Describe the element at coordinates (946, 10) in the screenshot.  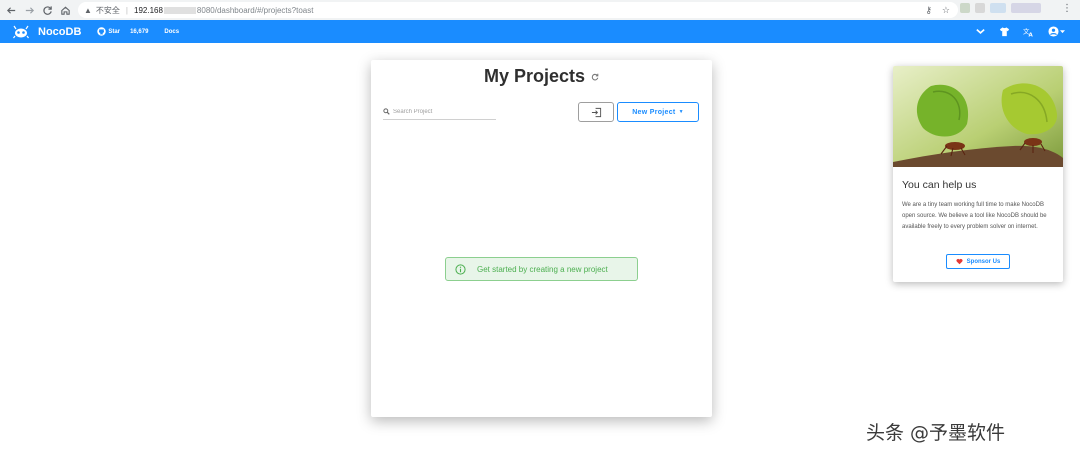
I see `bookmark-star-icon: ☆` at that location.